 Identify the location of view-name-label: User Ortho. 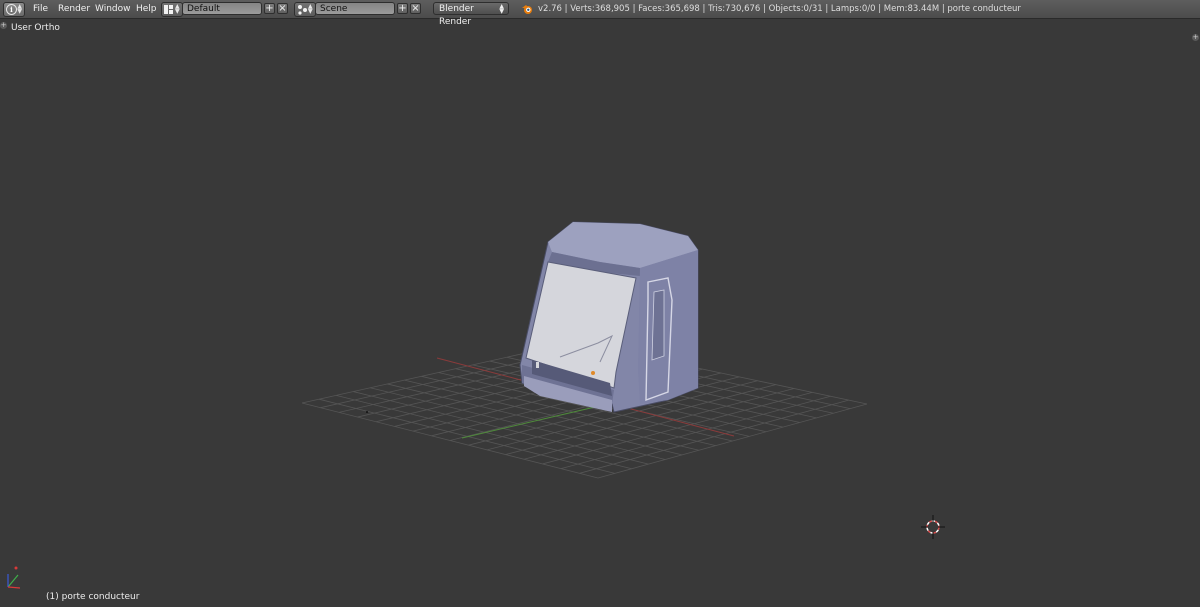
(35, 28).